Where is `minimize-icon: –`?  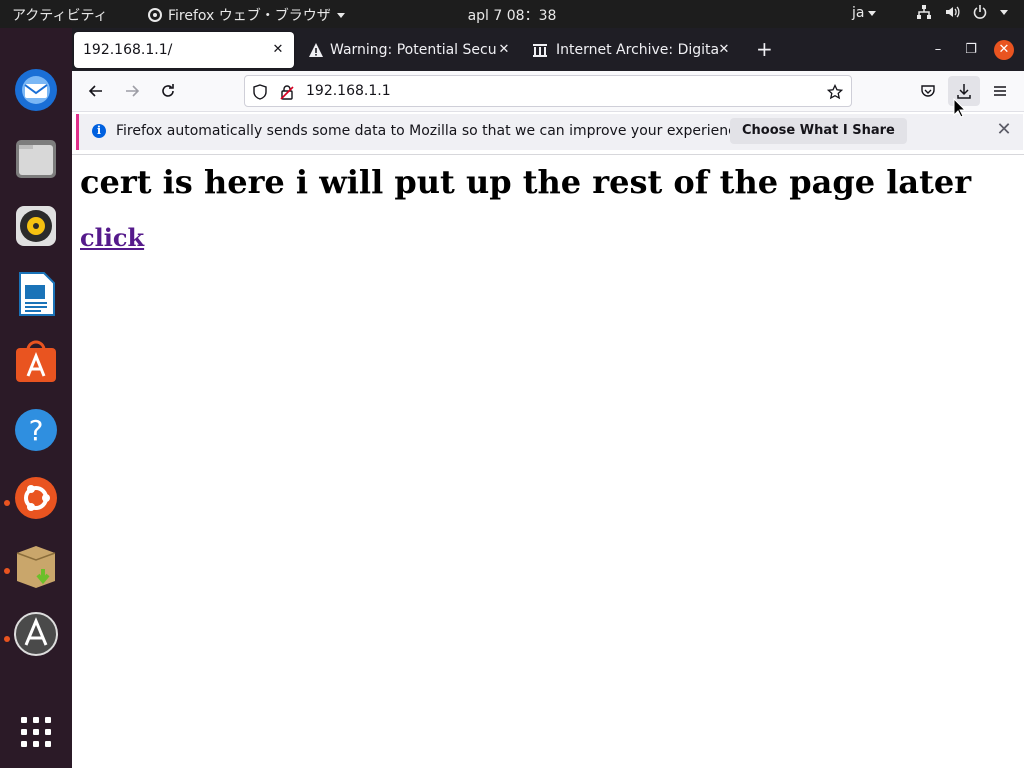 minimize-icon: – is located at coordinates (938, 50).